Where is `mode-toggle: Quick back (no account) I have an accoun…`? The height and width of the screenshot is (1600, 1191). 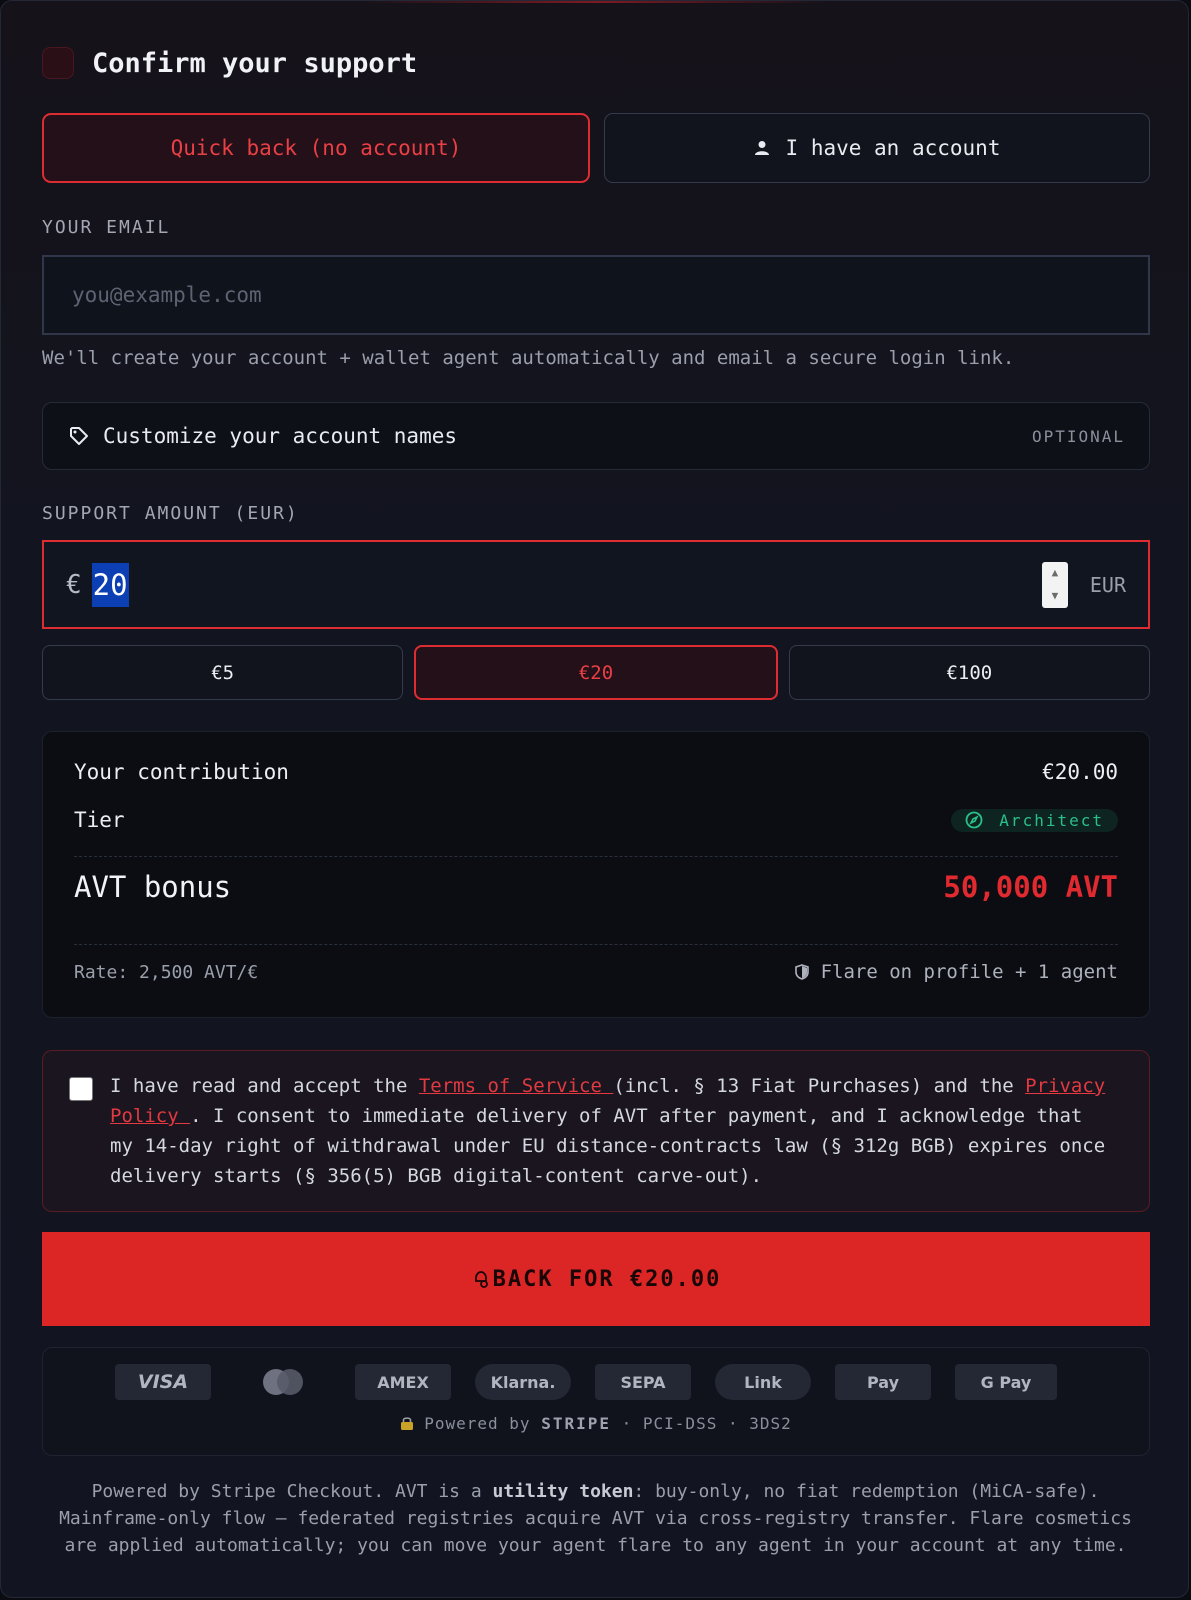 mode-toggle: Quick back (no account) I have an accoun… is located at coordinates (596, 148).